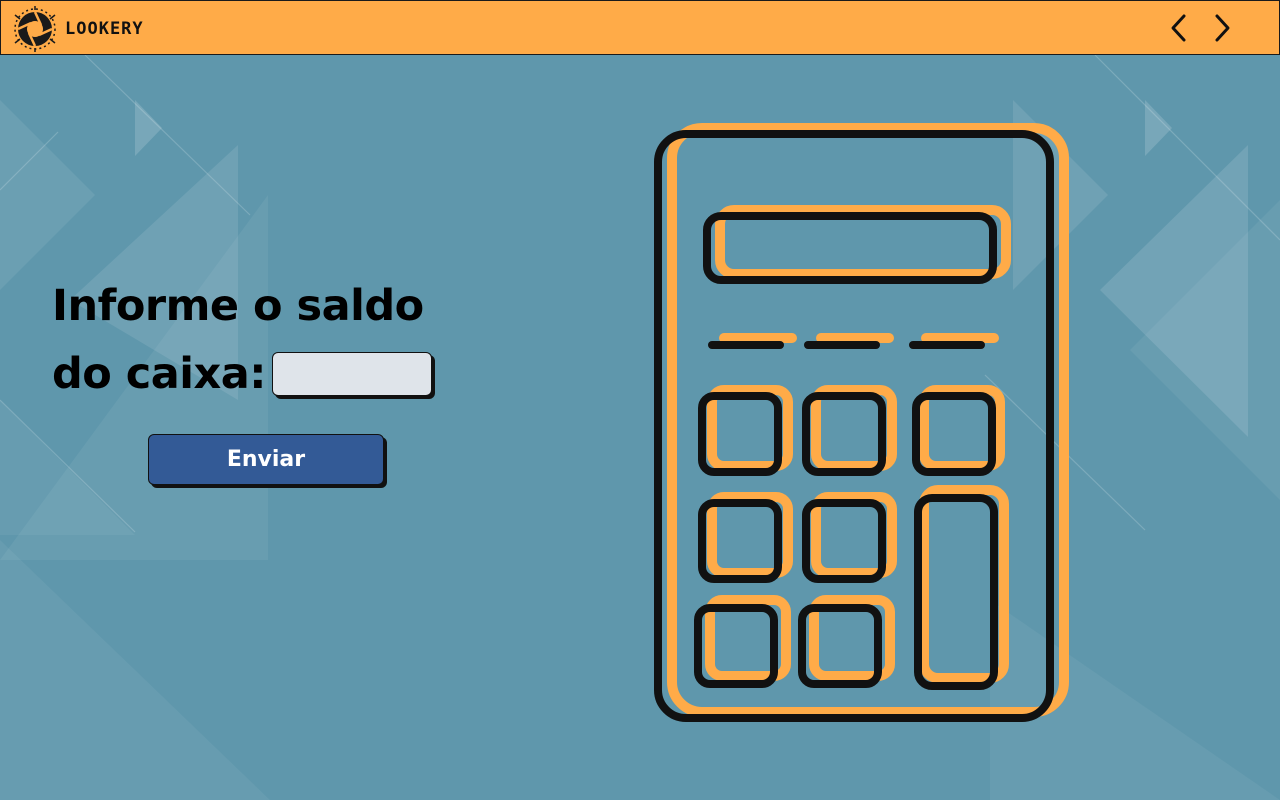 The width and height of the screenshot is (1280, 800). I want to click on chevron-left-icon, so click(1178, 28).